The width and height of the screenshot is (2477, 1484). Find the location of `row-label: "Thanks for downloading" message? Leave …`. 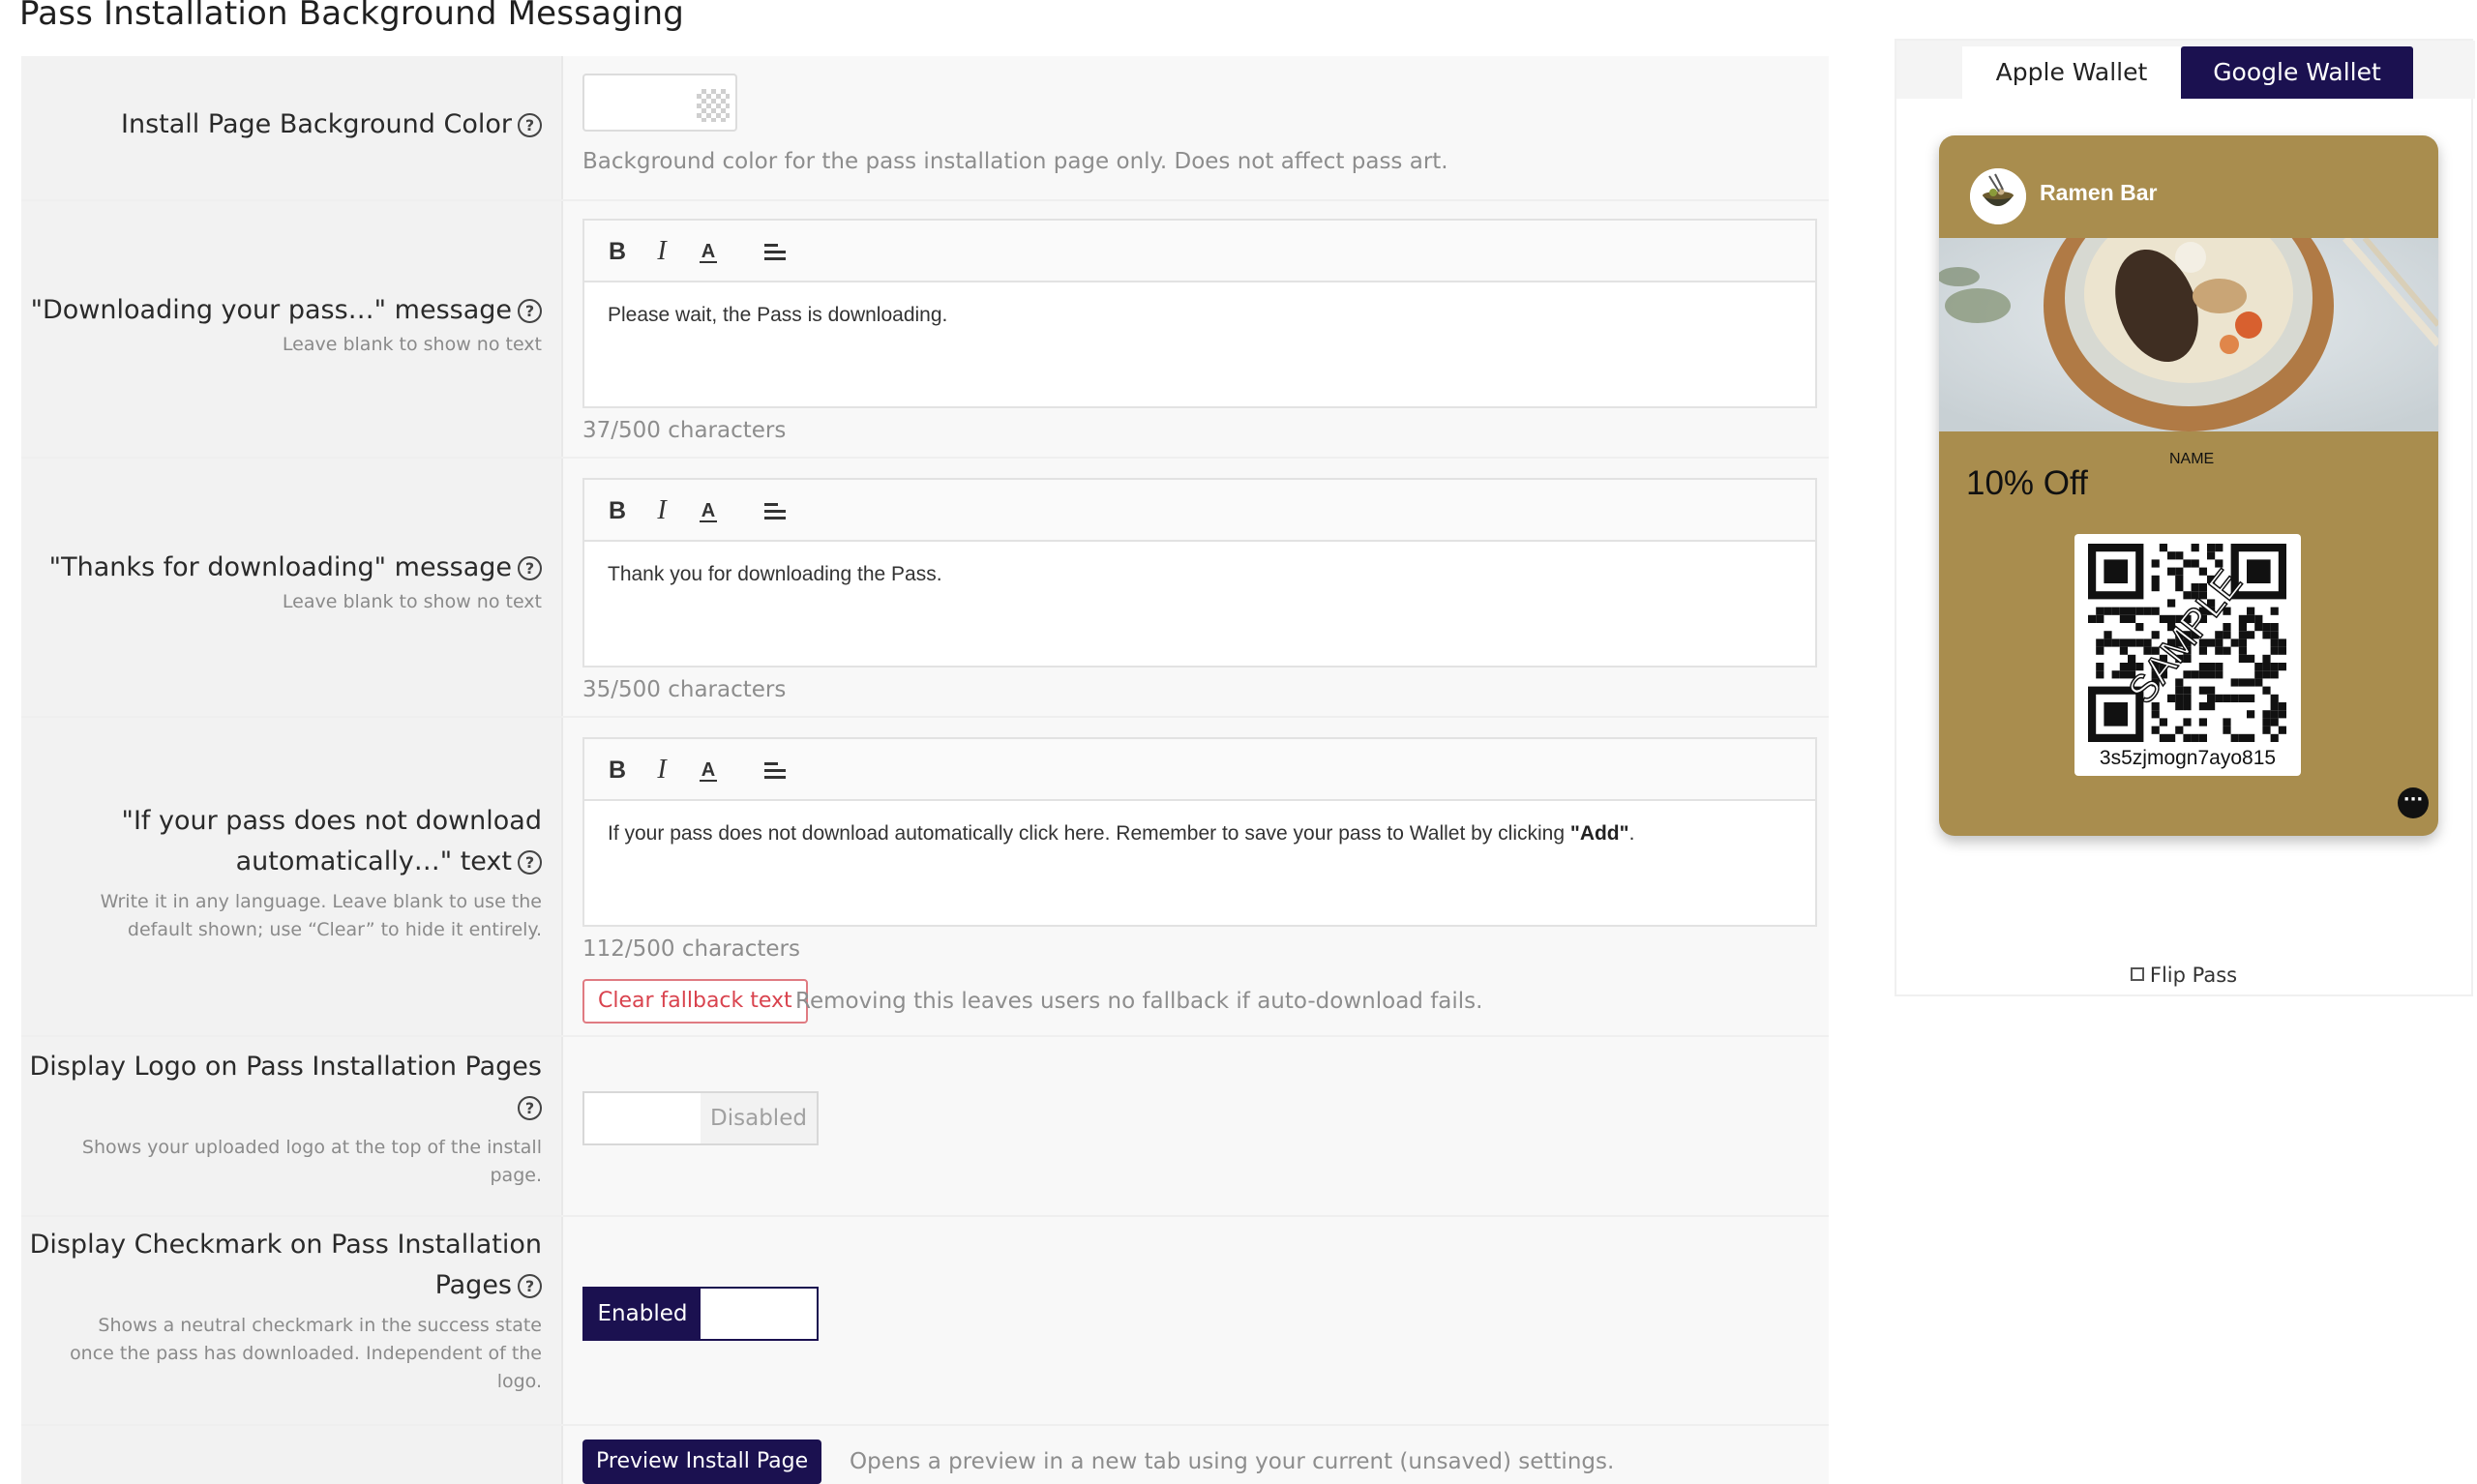

row-label: "Thanks for downloading" message? Leave … is located at coordinates (292, 587).